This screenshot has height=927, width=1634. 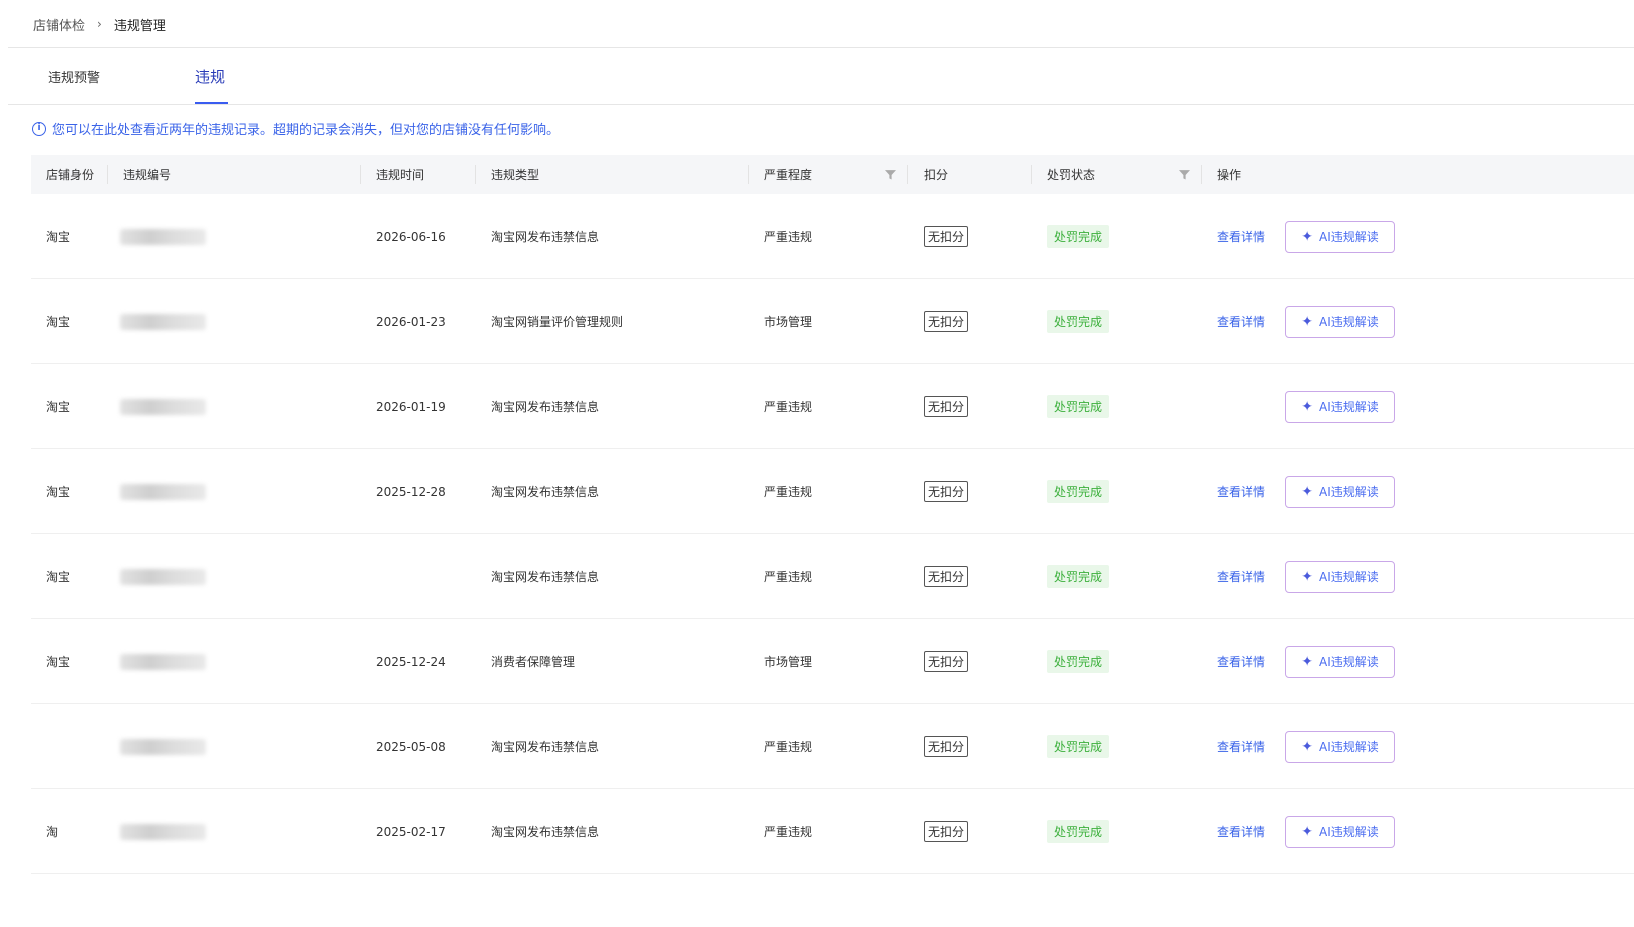 I want to click on column-header-shop: 店铺身份, so click(x=70, y=175).